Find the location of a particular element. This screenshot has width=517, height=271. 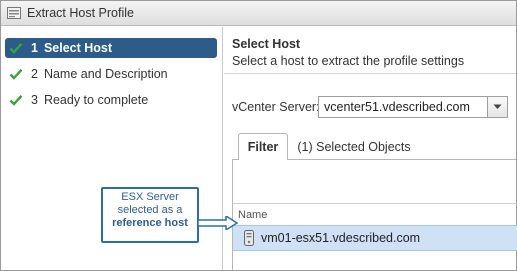

step-name-and-description: 2 Name and Description is located at coordinates (111, 74).